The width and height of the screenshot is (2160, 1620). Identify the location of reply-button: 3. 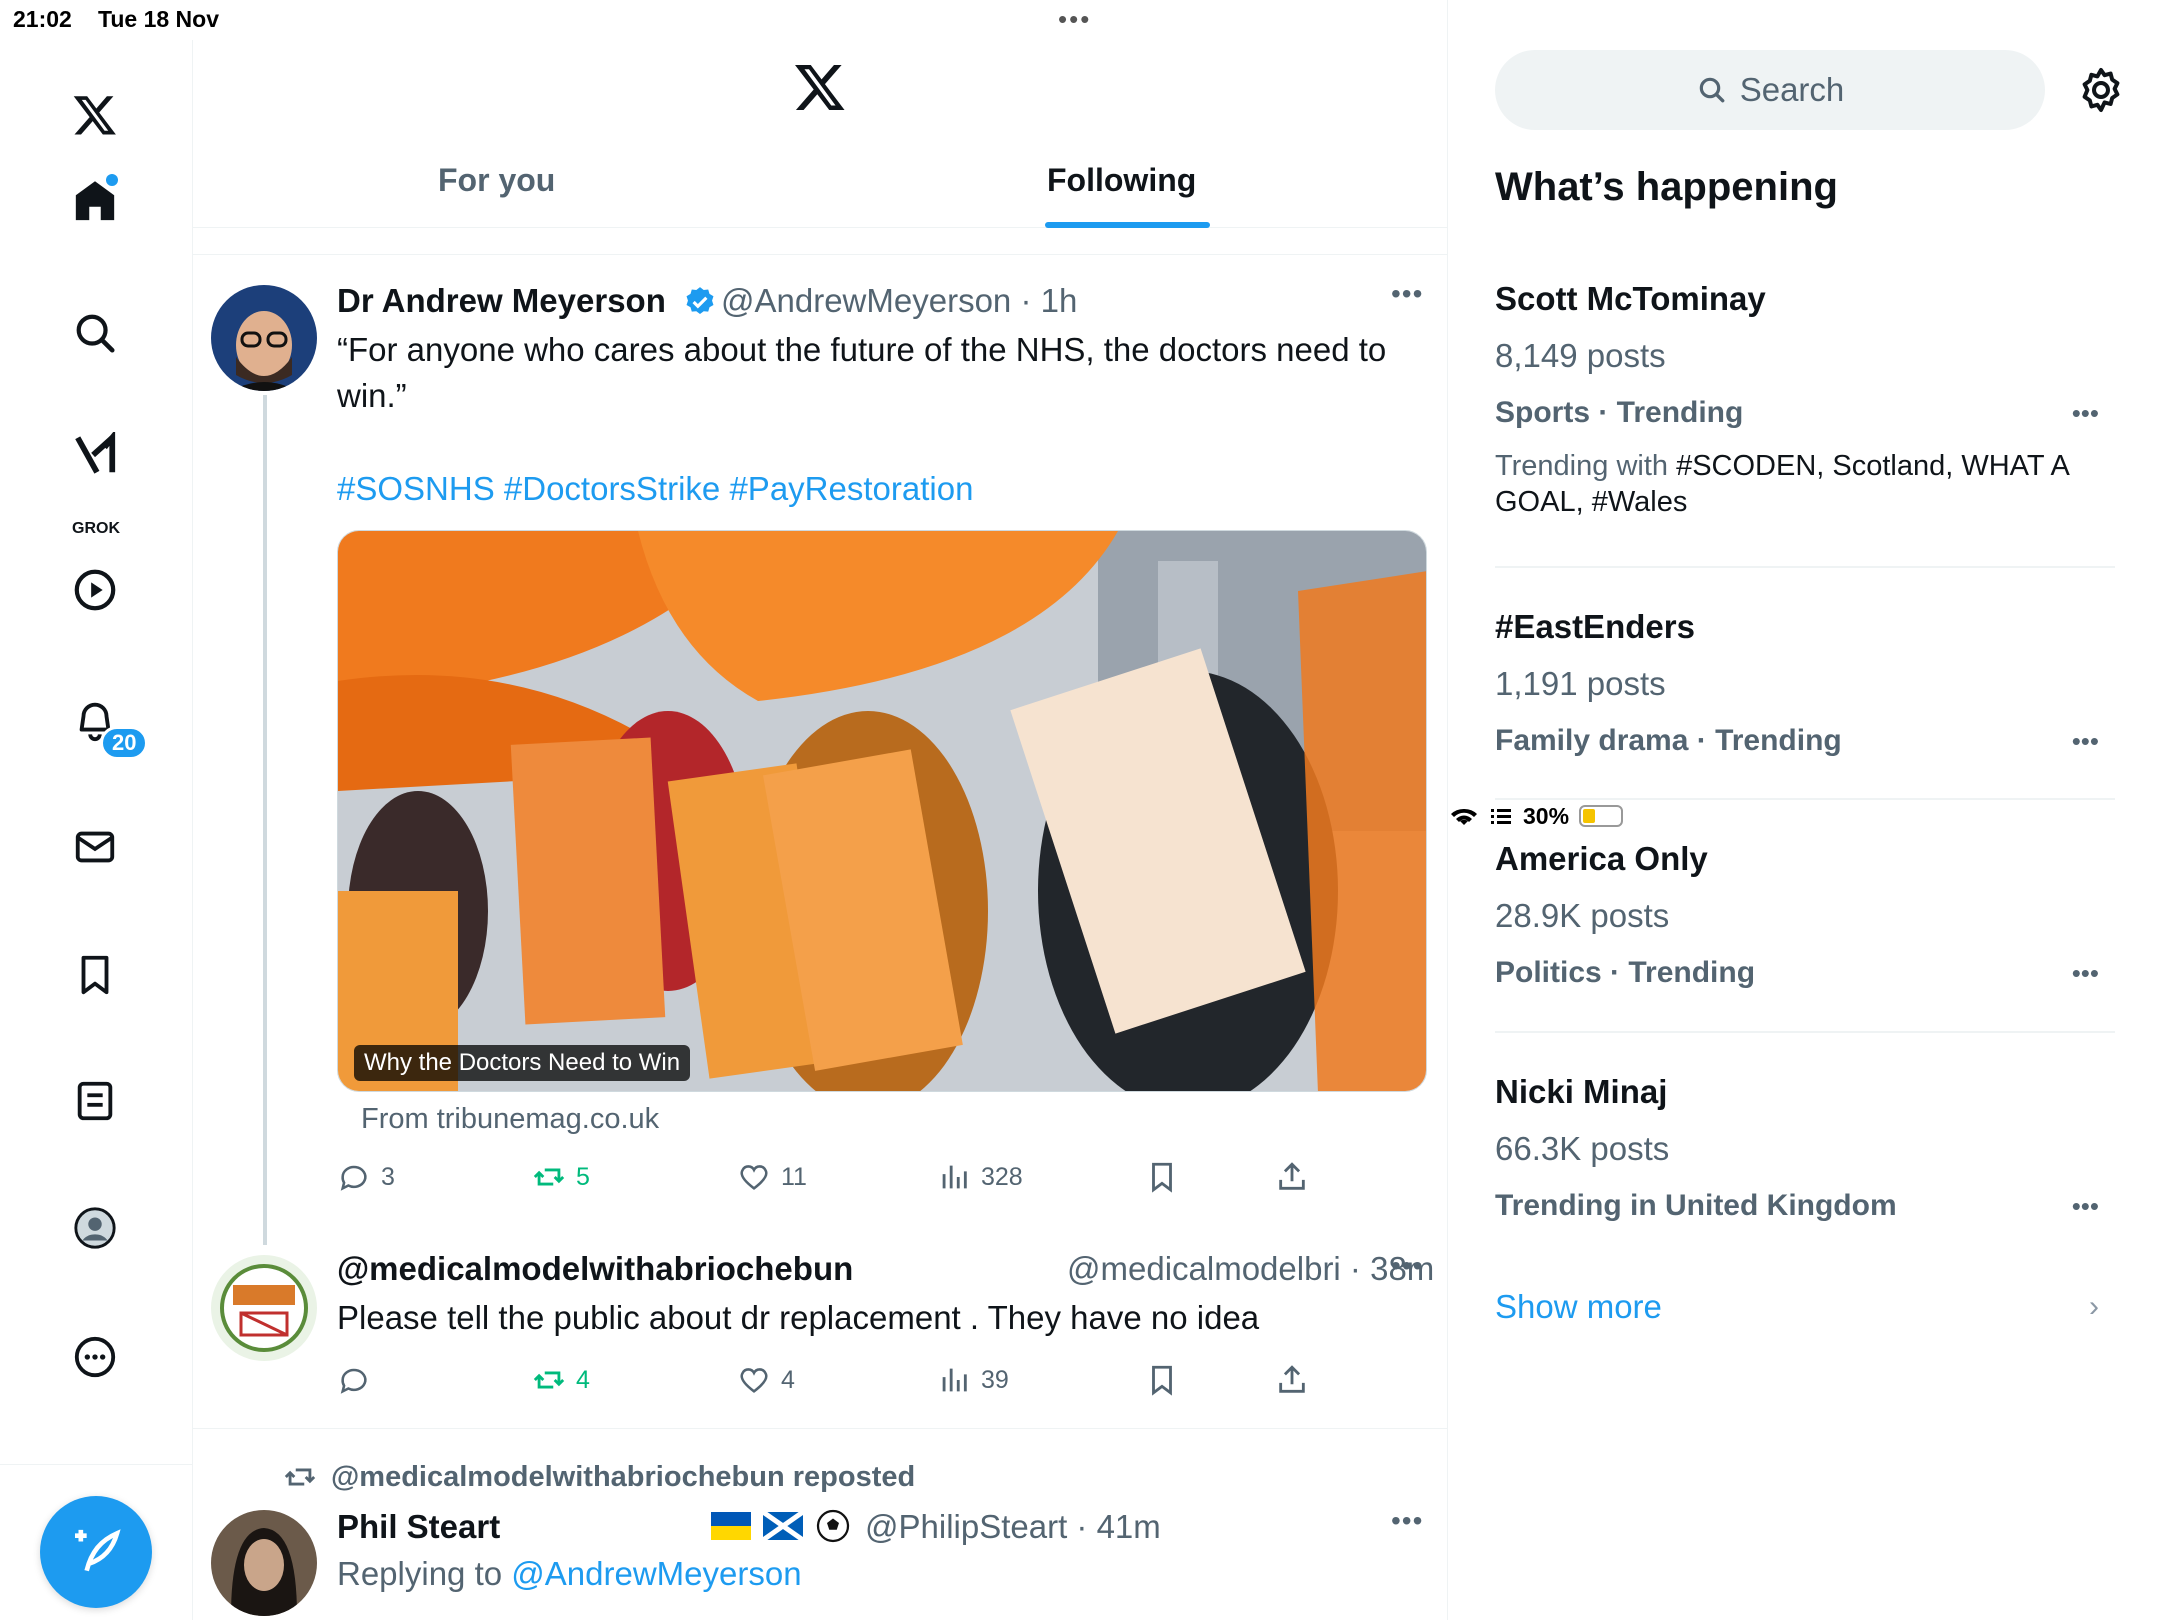
(366, 1177).